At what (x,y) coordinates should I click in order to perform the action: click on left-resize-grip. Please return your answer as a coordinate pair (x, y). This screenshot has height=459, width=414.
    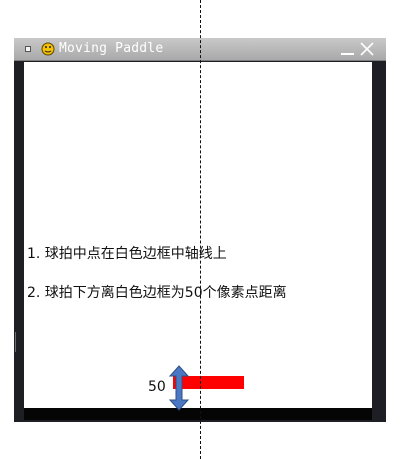
    Looking at the image, I should click on (15, 342).